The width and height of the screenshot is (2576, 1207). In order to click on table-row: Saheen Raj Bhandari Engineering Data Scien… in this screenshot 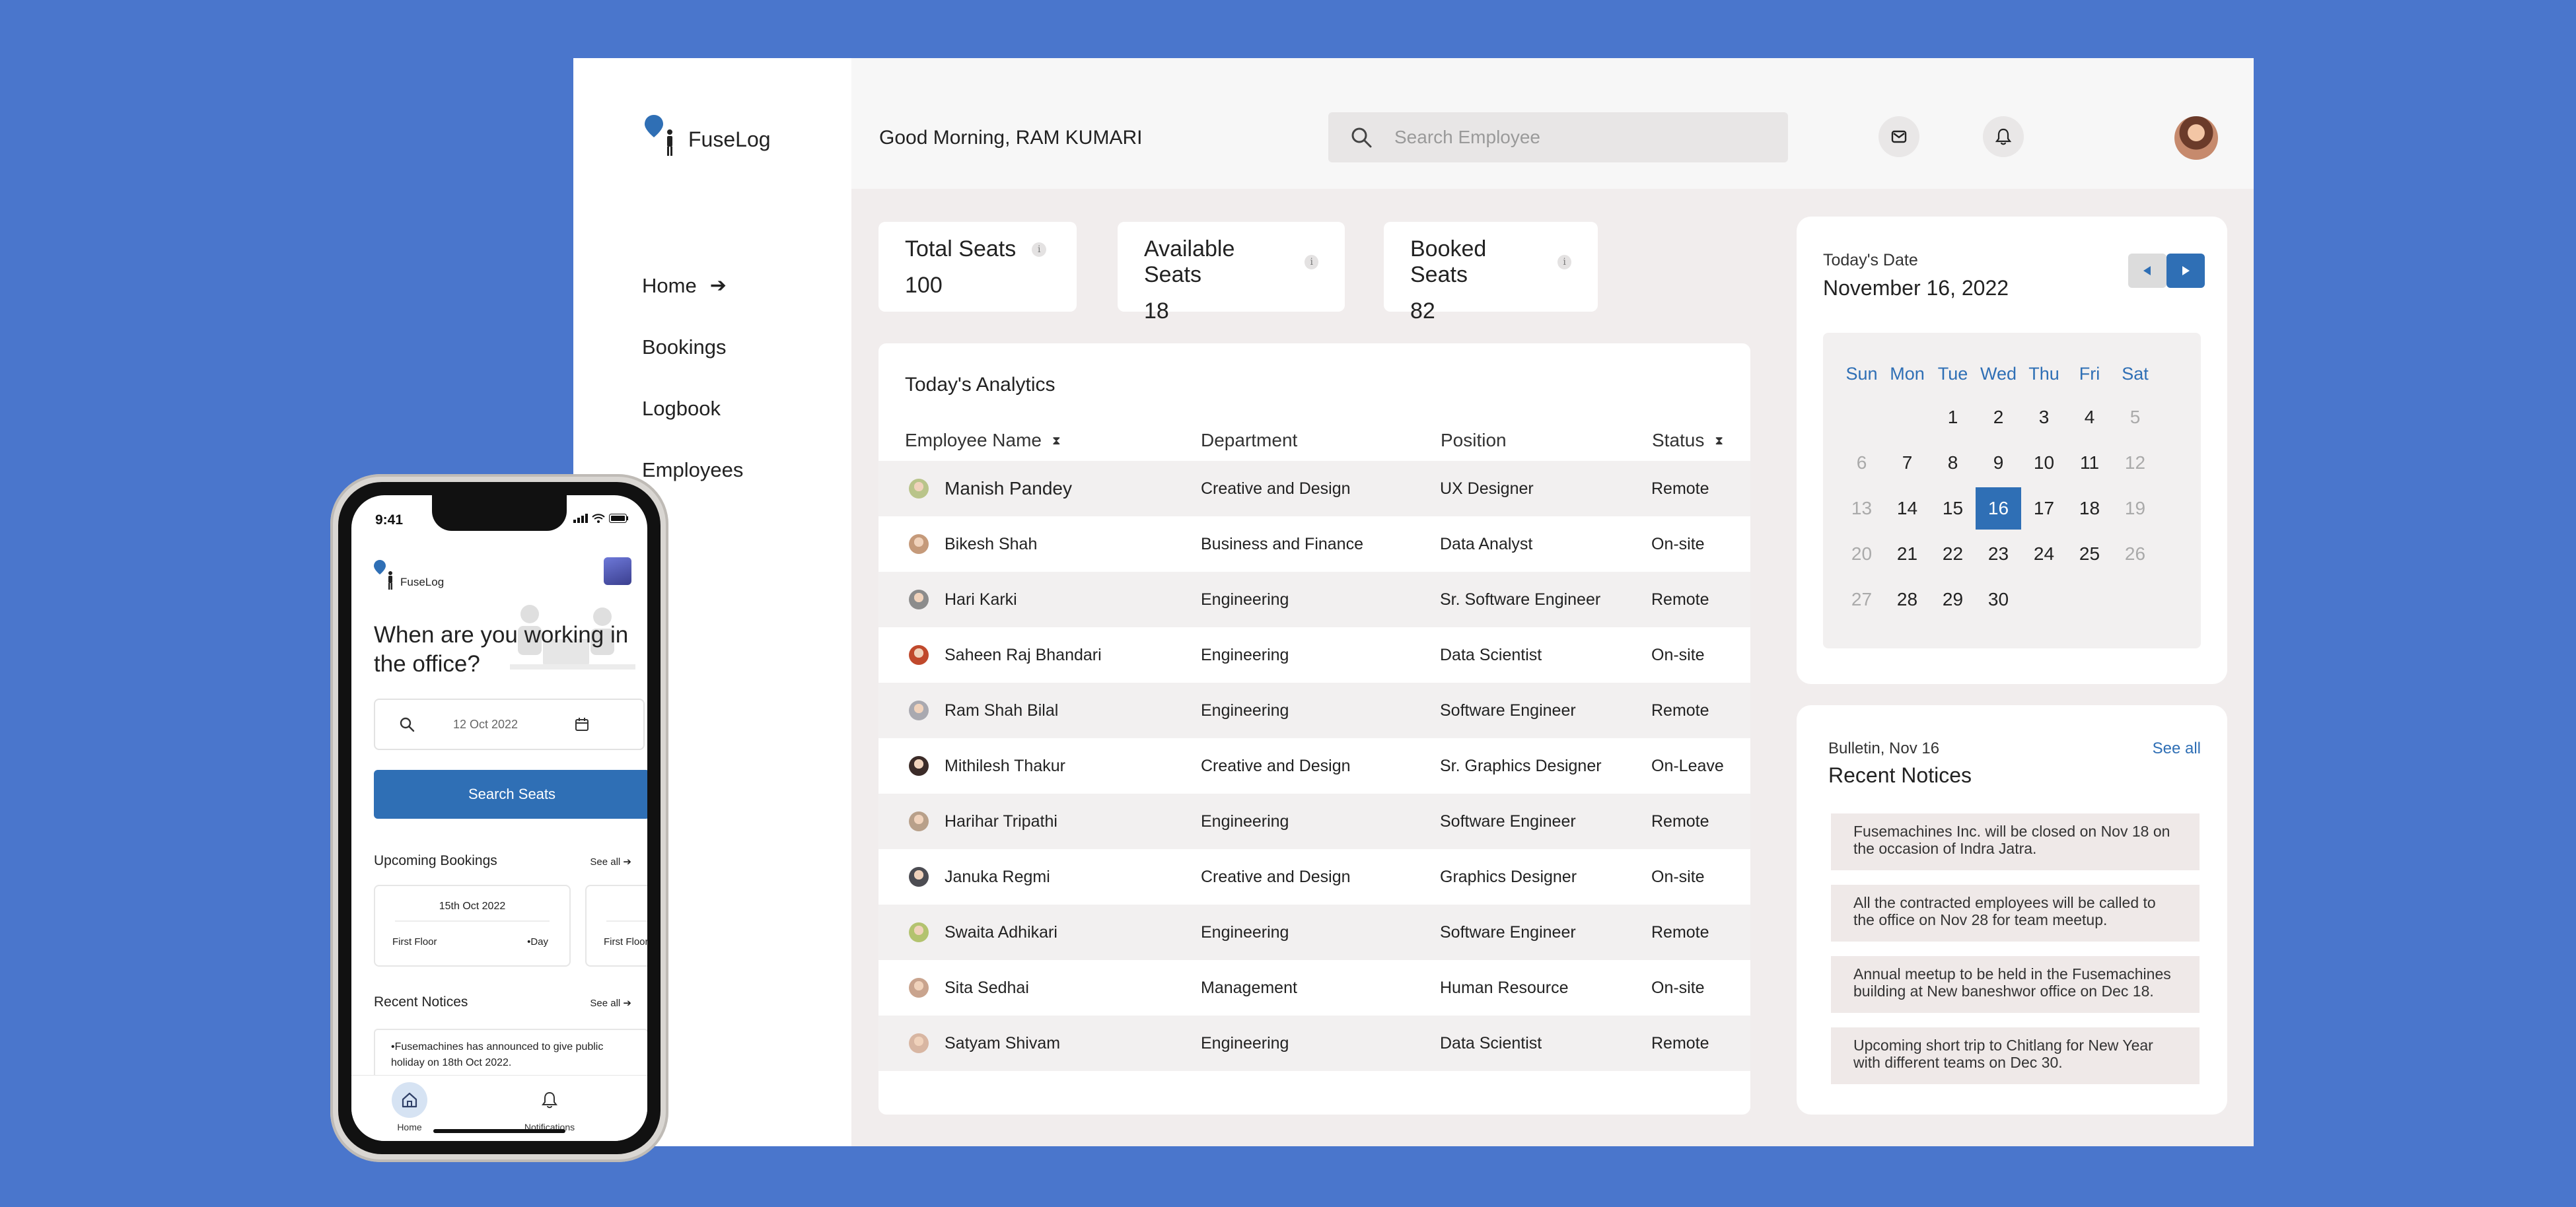, I will do `click(1314, 655)`.